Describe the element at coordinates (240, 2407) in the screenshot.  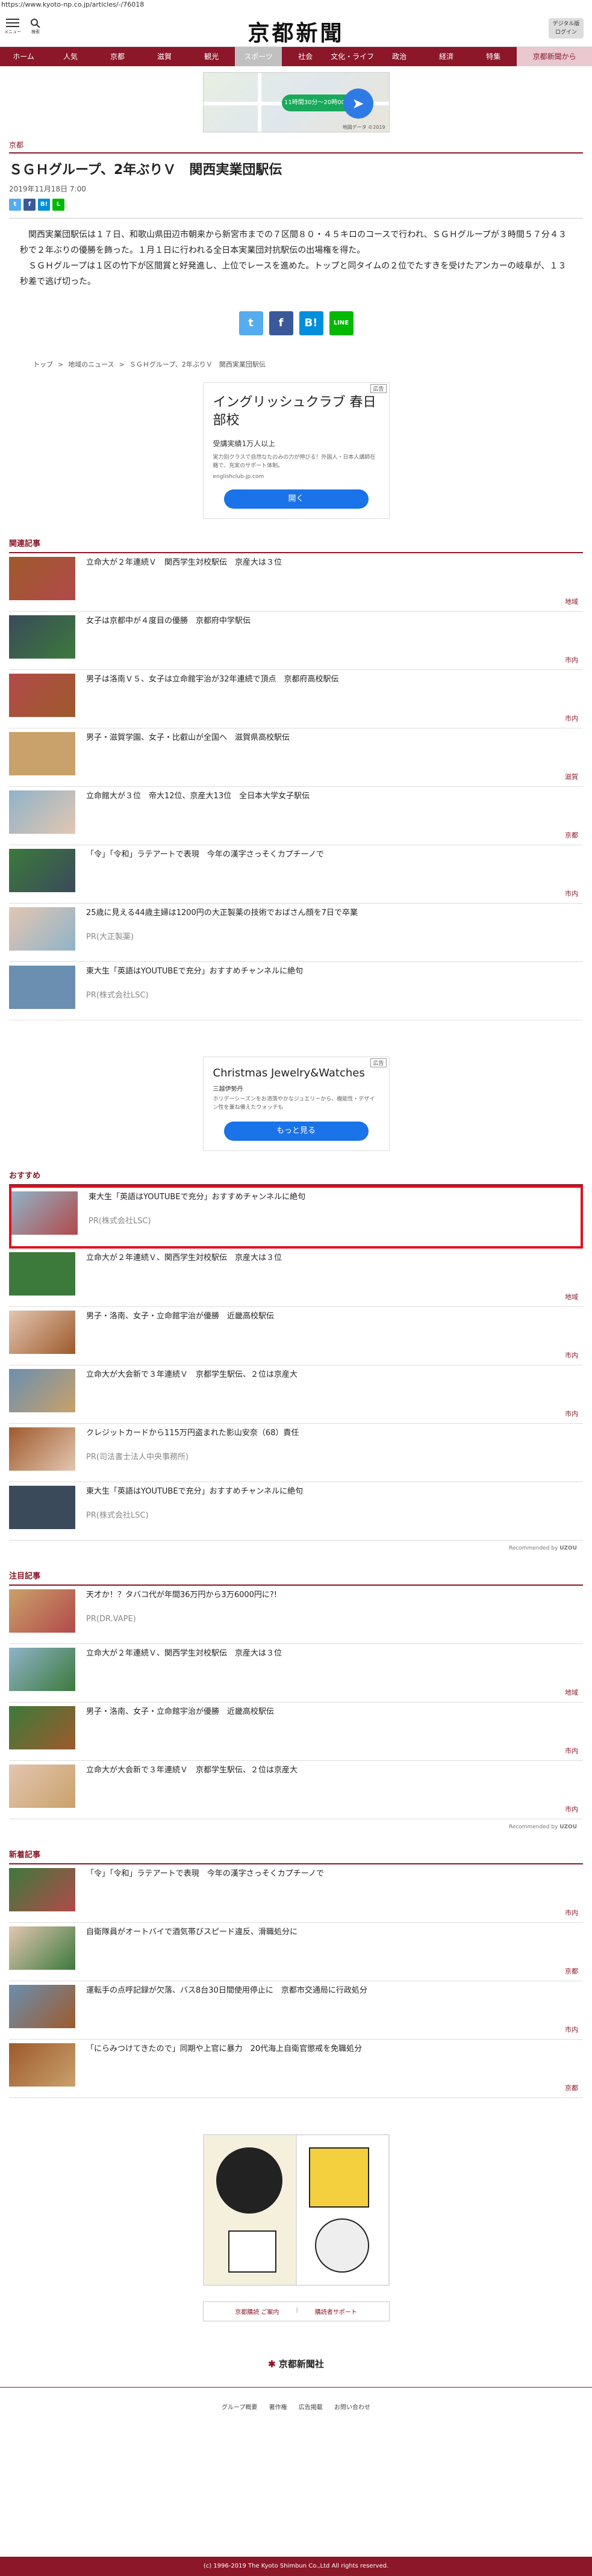
I see `footer-link: グループ概要` at that location.